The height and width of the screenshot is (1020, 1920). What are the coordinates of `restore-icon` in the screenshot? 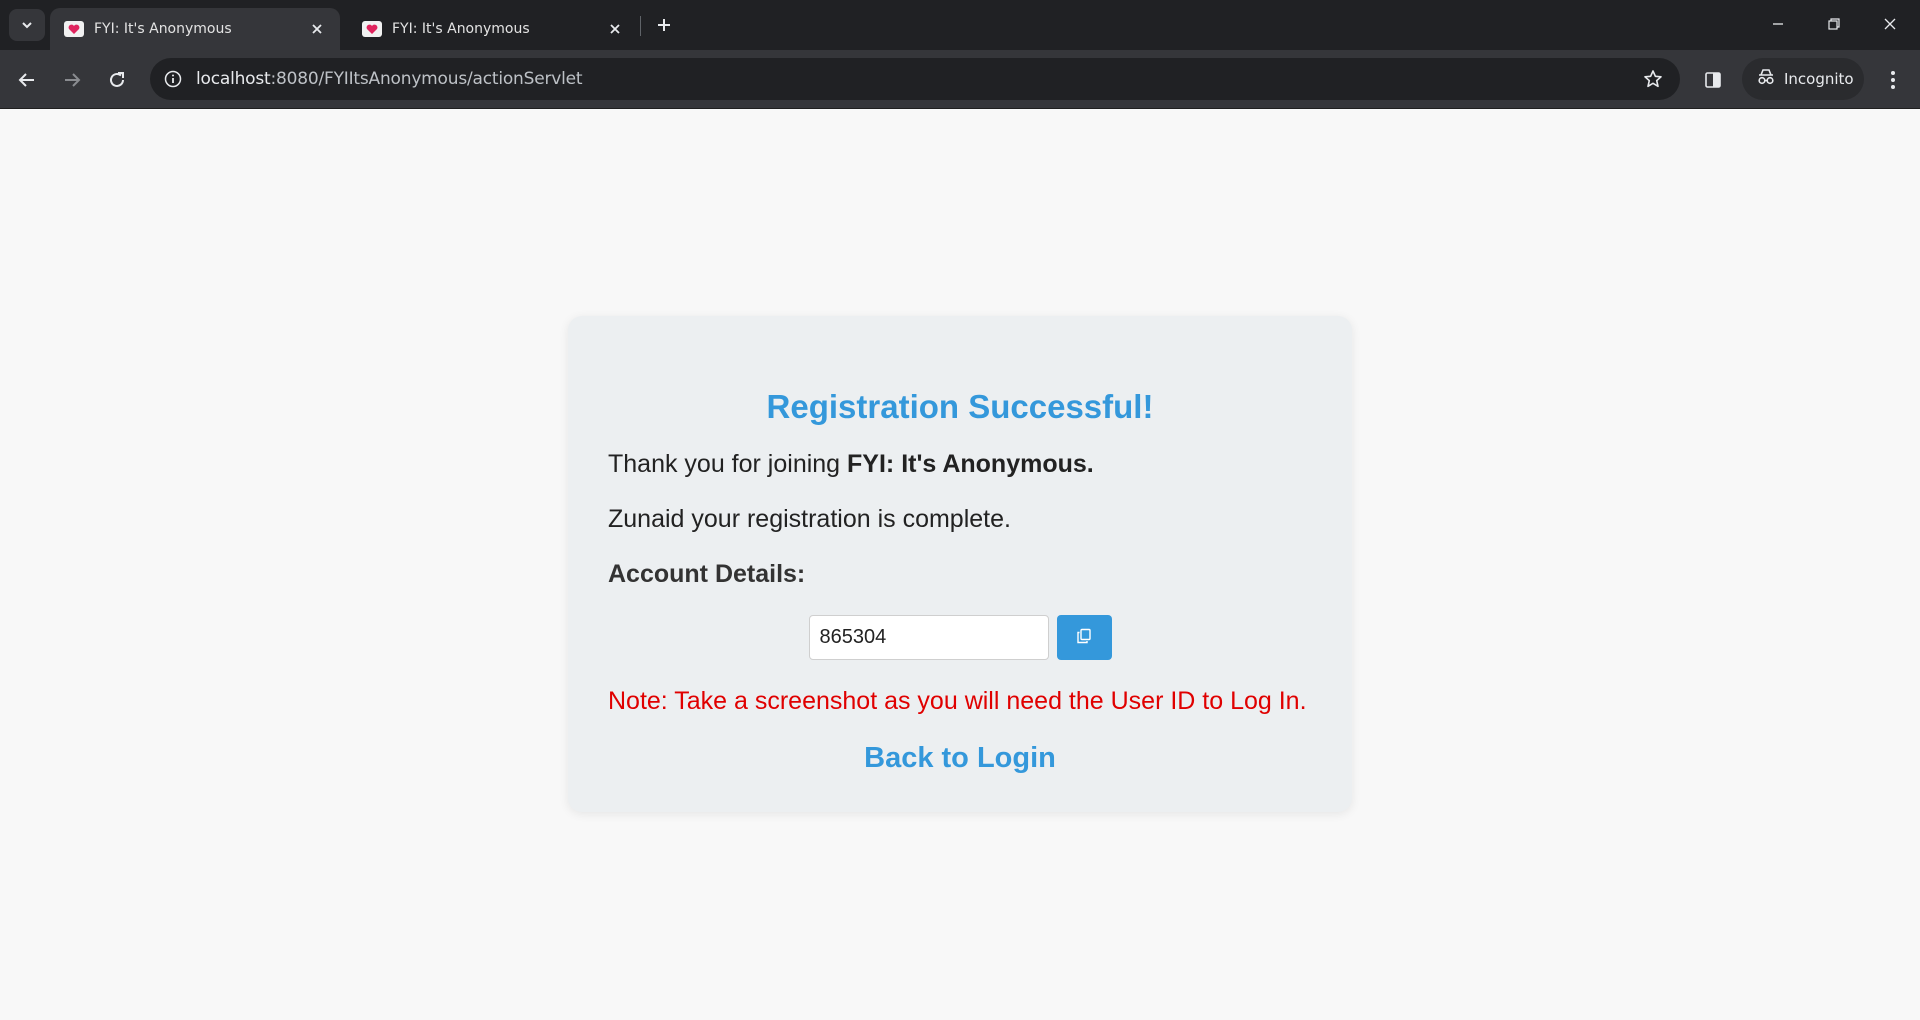 It's located at (1834, 24).